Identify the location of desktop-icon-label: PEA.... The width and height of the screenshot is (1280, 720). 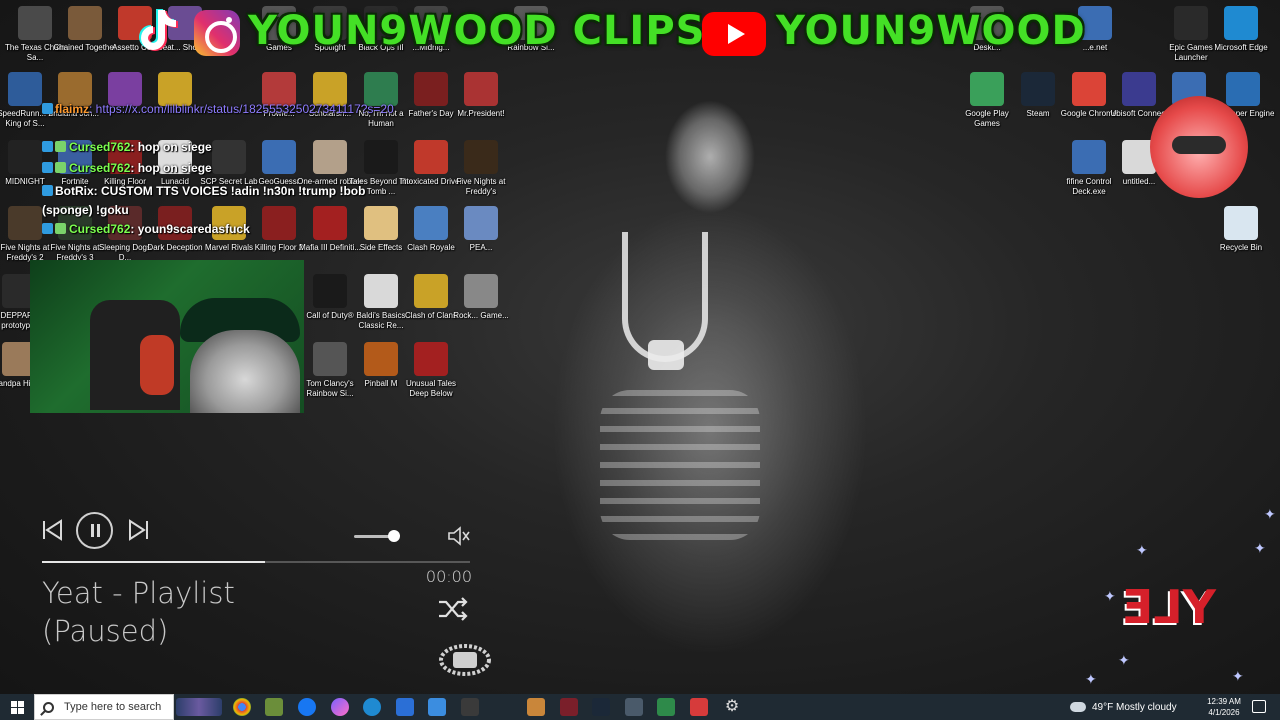
(481, 247).